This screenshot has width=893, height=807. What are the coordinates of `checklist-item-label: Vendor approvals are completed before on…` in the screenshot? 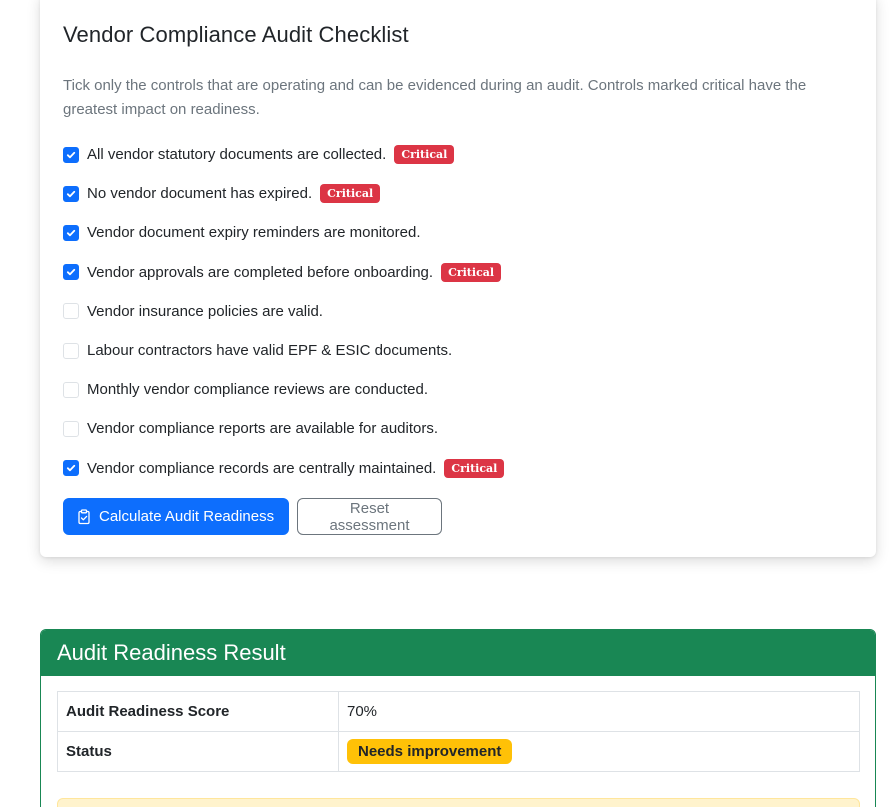 It's located at (260, 272).